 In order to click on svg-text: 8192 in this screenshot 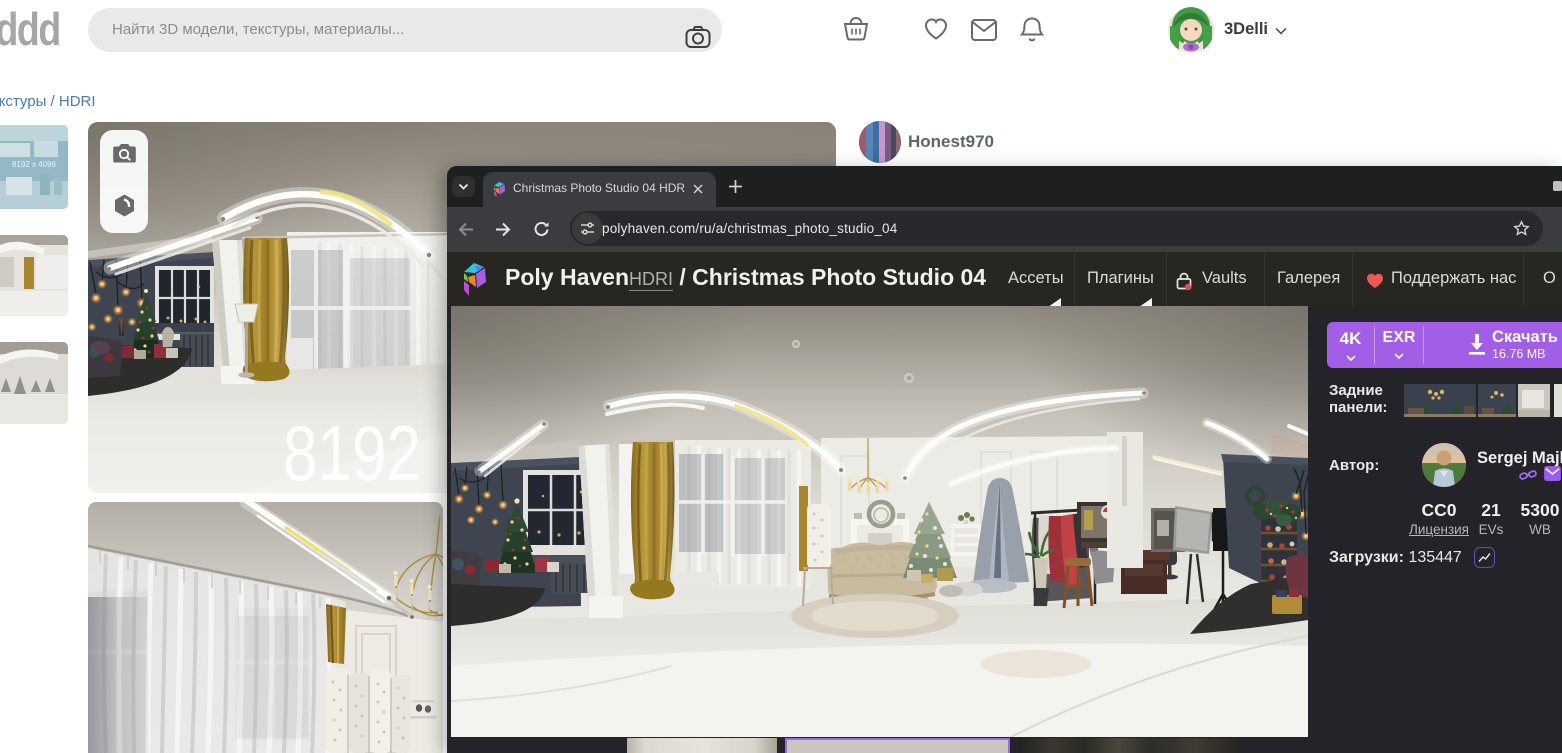, I will do `click(352, 453)`.